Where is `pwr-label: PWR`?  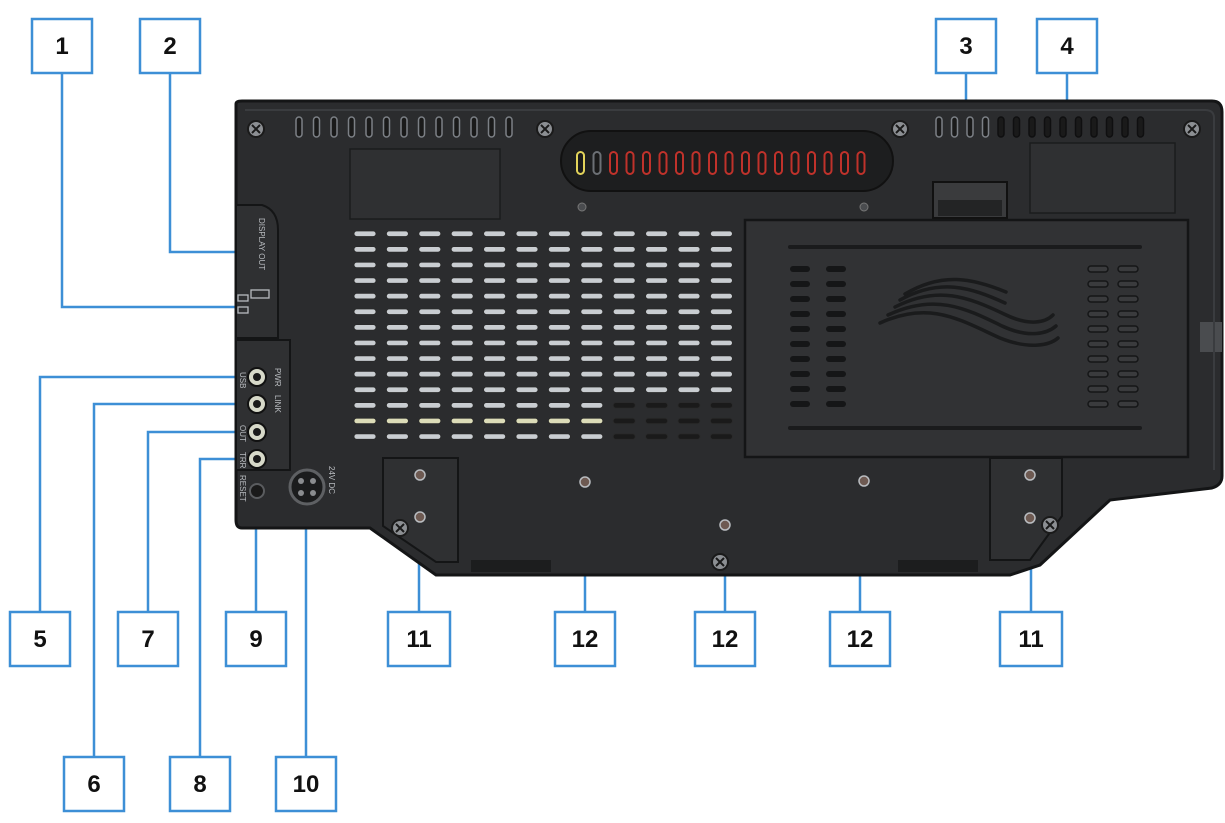
pwr-label: PWR is located at coordinates (277, 377).